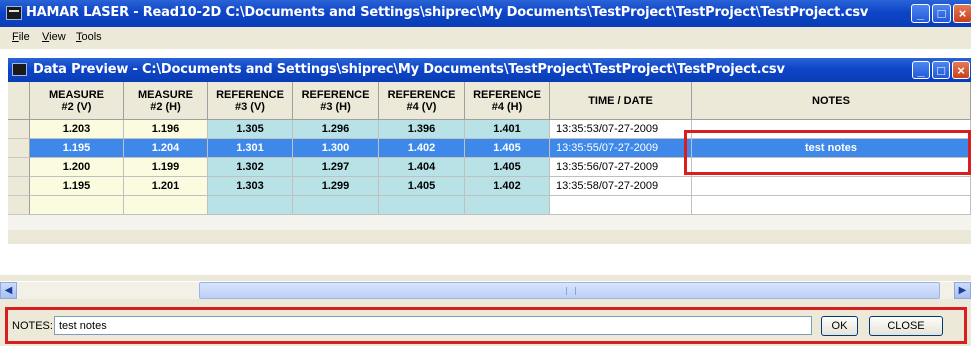 This screenshot has height=346, width=971. What do you see at coordinates (831, 148) in the screenshot?
I see `cell-notes: test notes` at bounding box center [831, 148].